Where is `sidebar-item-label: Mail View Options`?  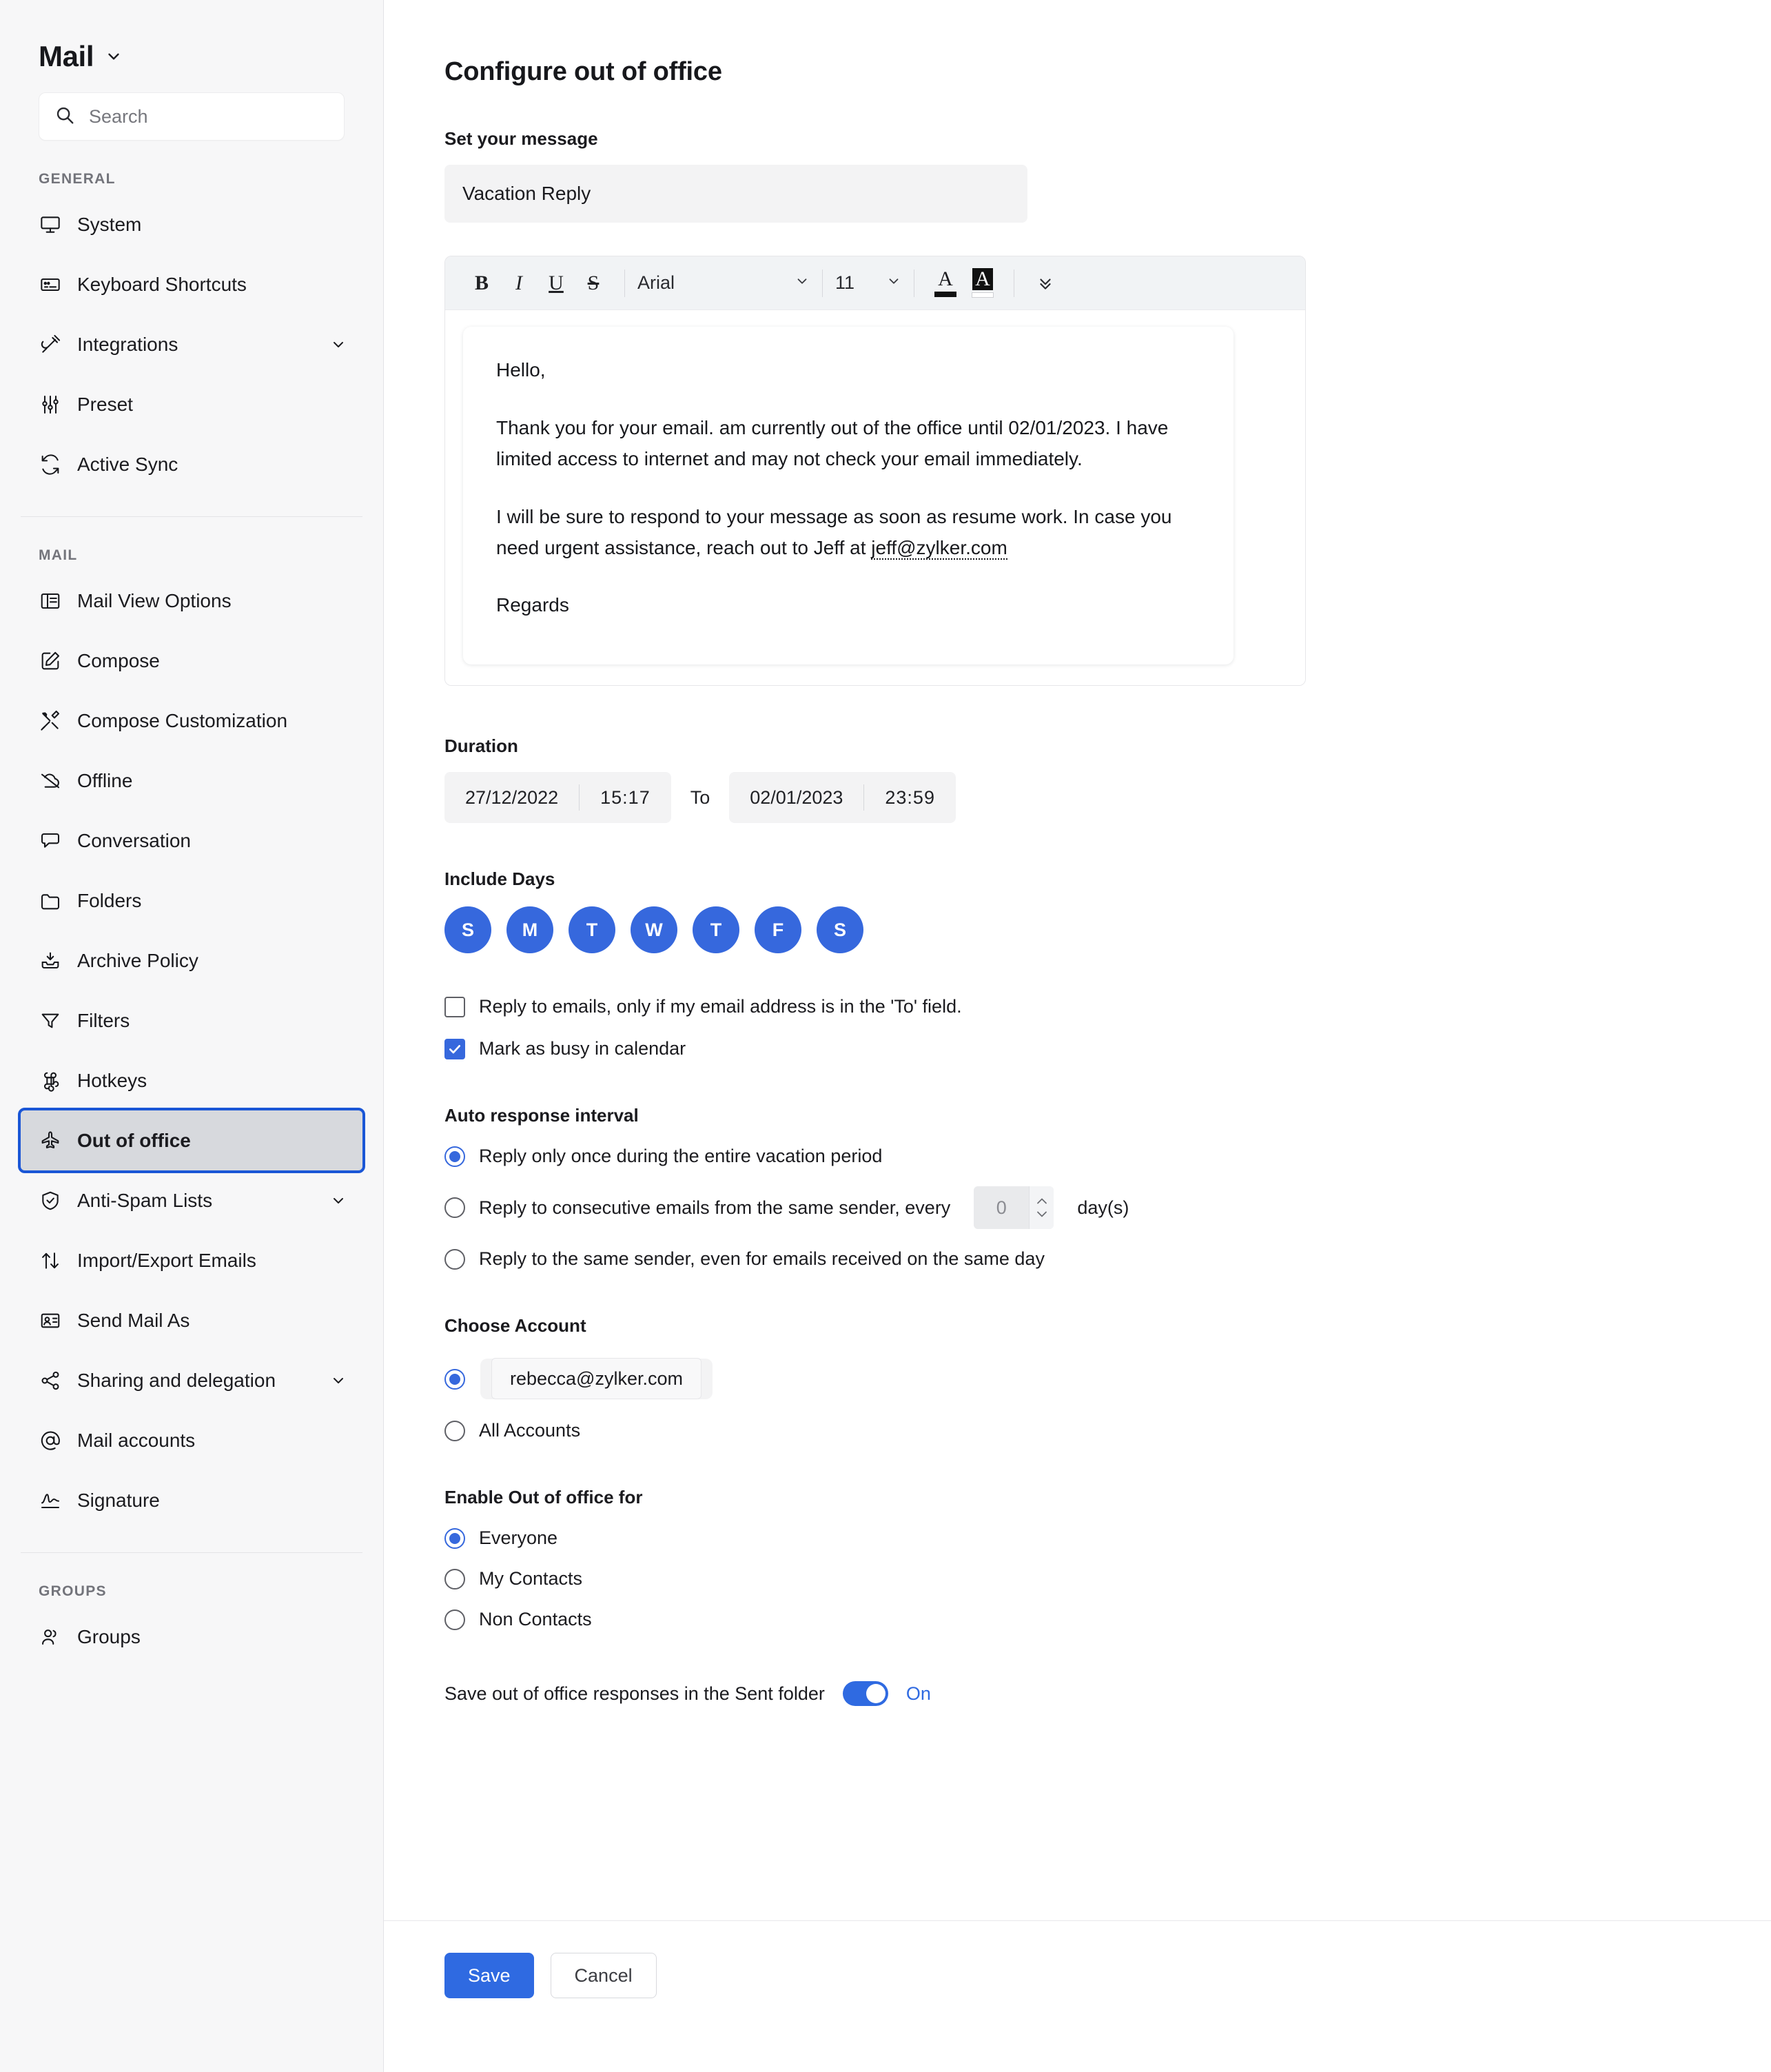 sidebar-item-label: Mail View Options is located at coordinates (154, 600).